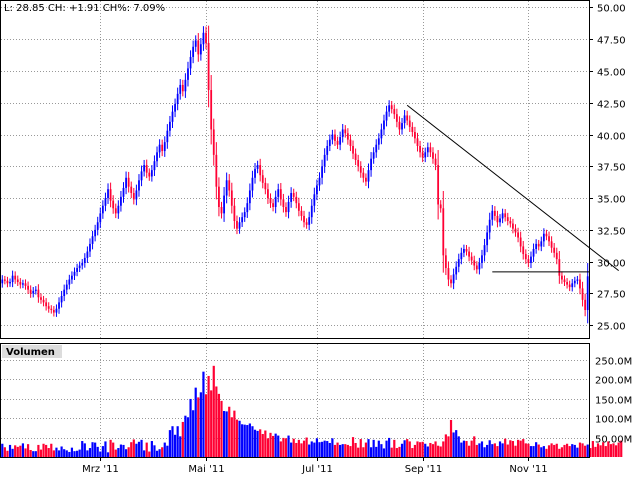 The width and height of the screenshot is (640, 480). Describe the element at coordinates (611, 264) in the screenshot. I see `price-tick-label: 30.00` at that location.